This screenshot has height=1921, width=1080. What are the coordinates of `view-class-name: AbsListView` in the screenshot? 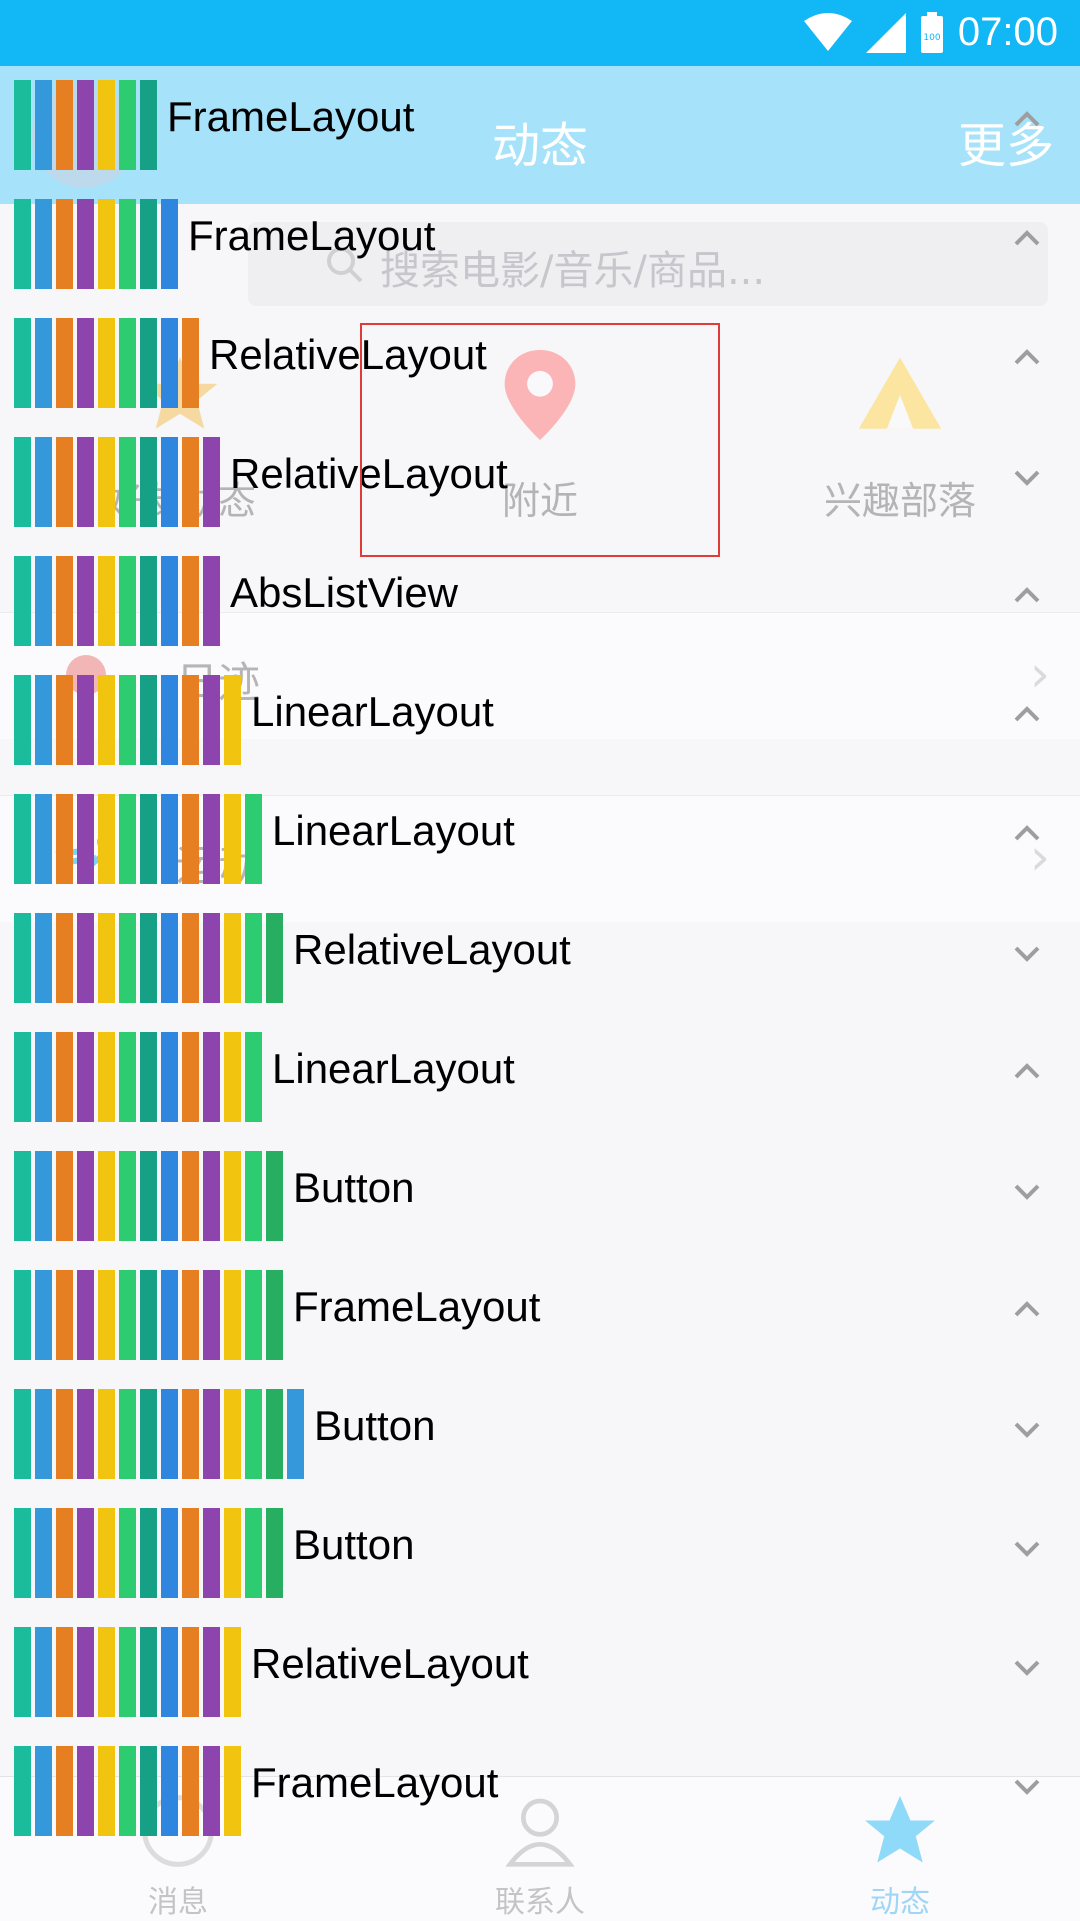 It's located at (344, 592).